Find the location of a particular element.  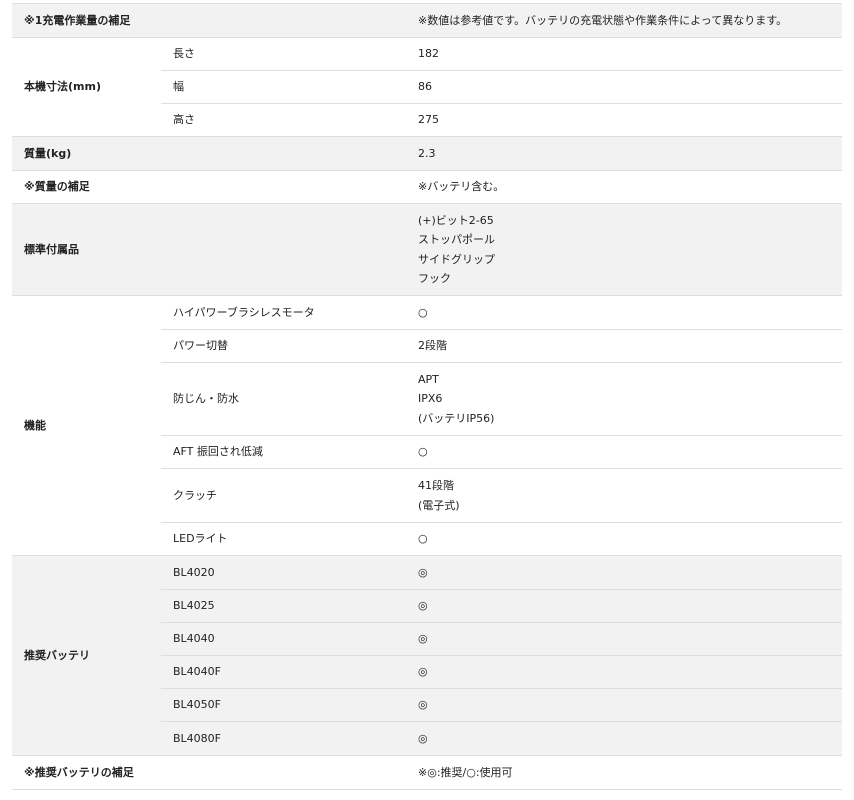

spec-value: ※数値は参考値です。バッテリの充電状態や作業条件によって異なります。 is located at coordinates (603, 20).